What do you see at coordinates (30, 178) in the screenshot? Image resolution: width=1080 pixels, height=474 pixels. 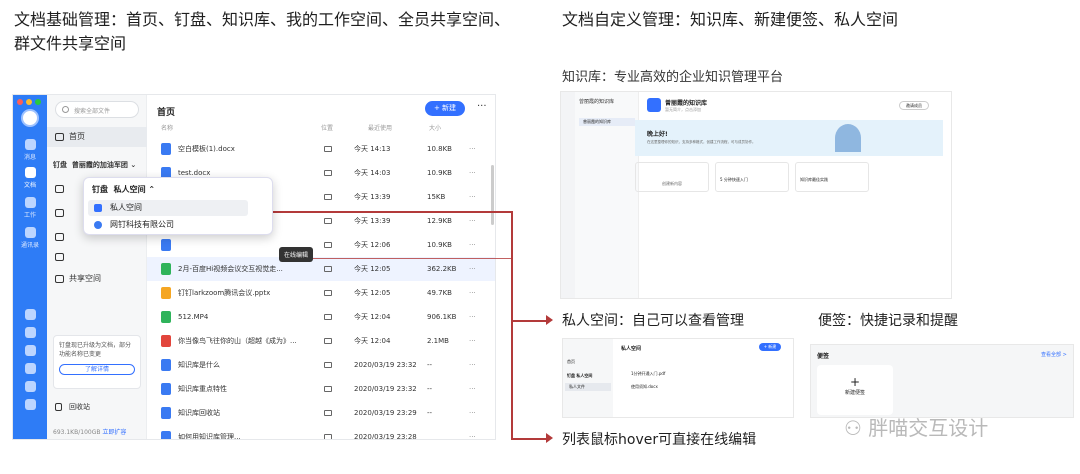 I see `rail-docs: 文档` at bounding box center [30, 178].